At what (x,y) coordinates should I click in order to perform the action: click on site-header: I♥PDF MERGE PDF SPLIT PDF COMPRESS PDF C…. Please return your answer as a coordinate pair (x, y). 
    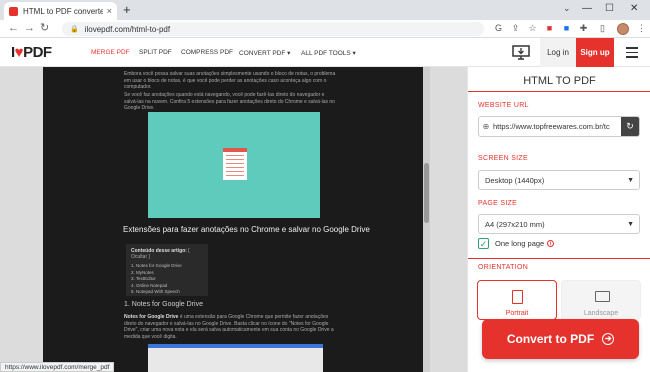
    Looking at the image, I should click on (325, 52).